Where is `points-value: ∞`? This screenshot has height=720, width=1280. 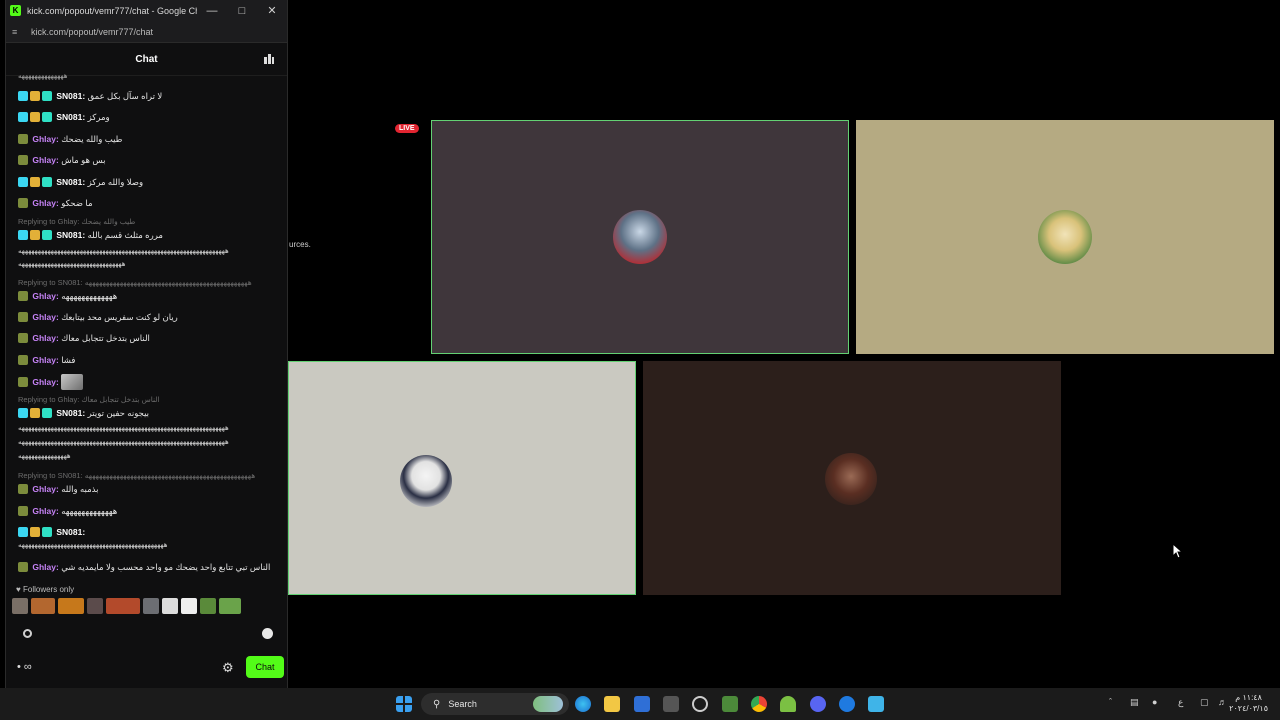 points-value: ∞ is located at coordinates (27, 667).